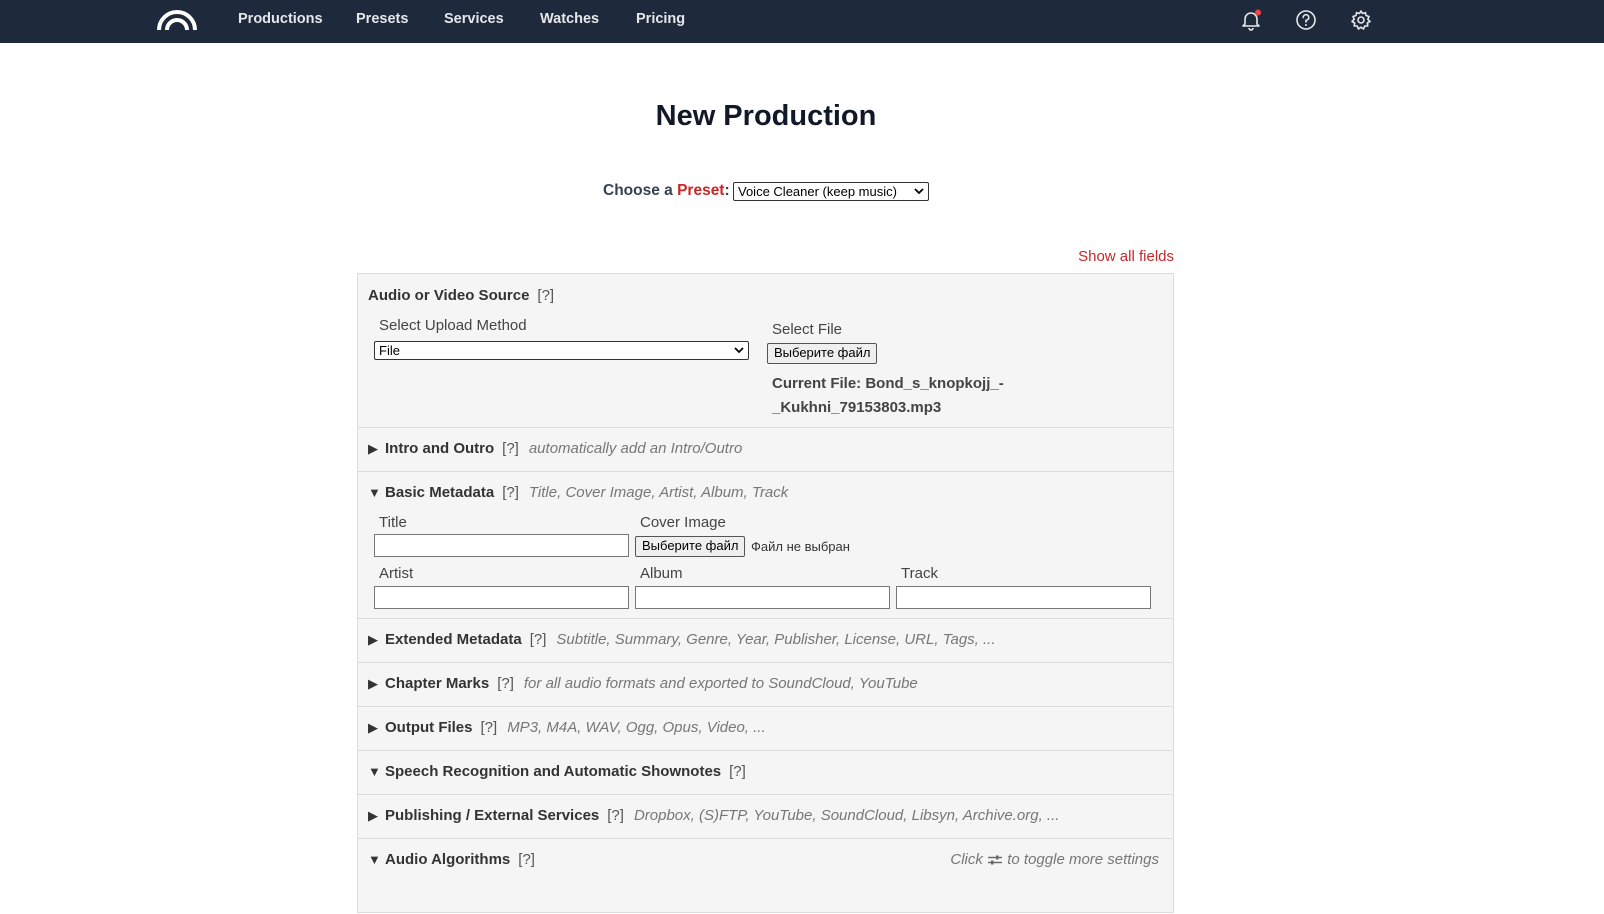 This screenshot has width=1604, height=914. Describe the element at coordinates (510, 448) in the screenshot. I see `intro-help-link: [?]` at that location.